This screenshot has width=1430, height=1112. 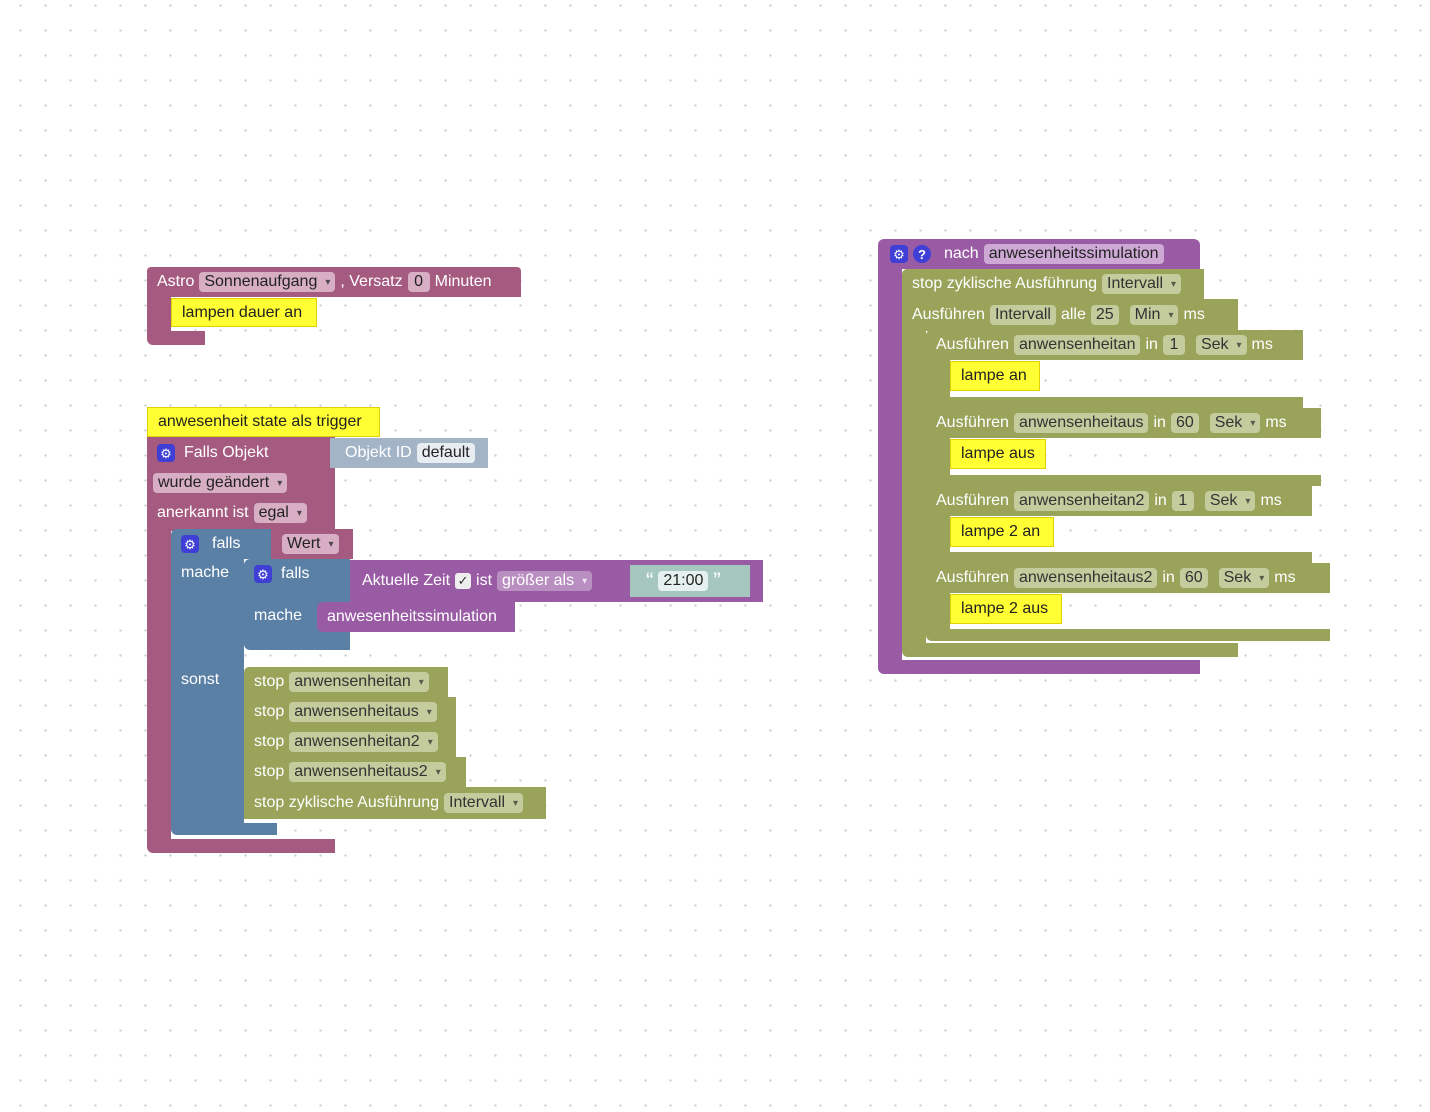 What do you see at coordinates (367, 772) in the screenshot?
I see `stop-target-dropdown: anwensenheitaus2` at bounding box center [367, 772].